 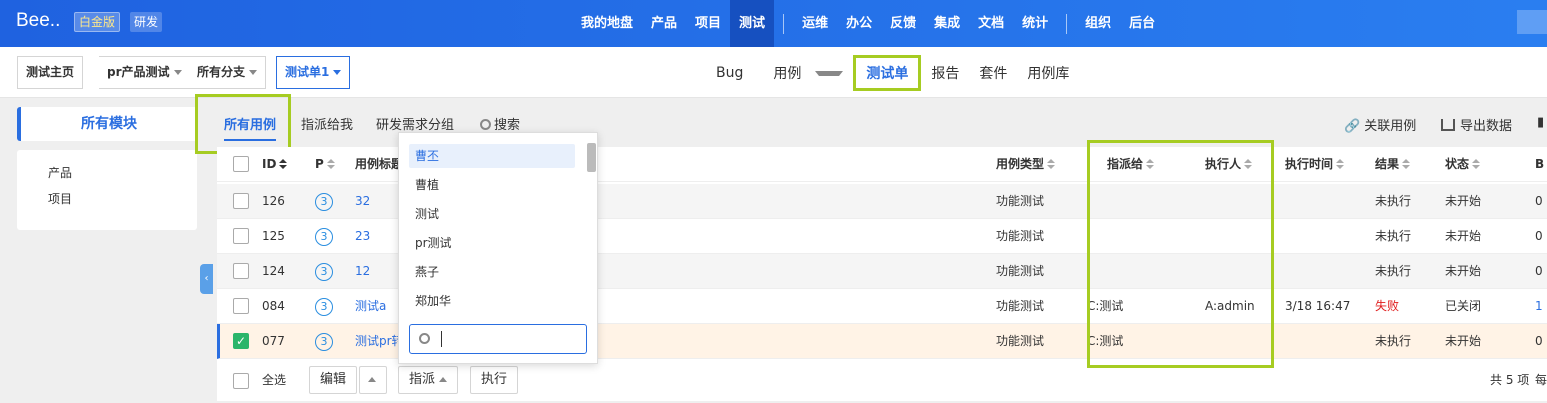 I want to click on tab-search: 搜索, so click(x=500, y=123).